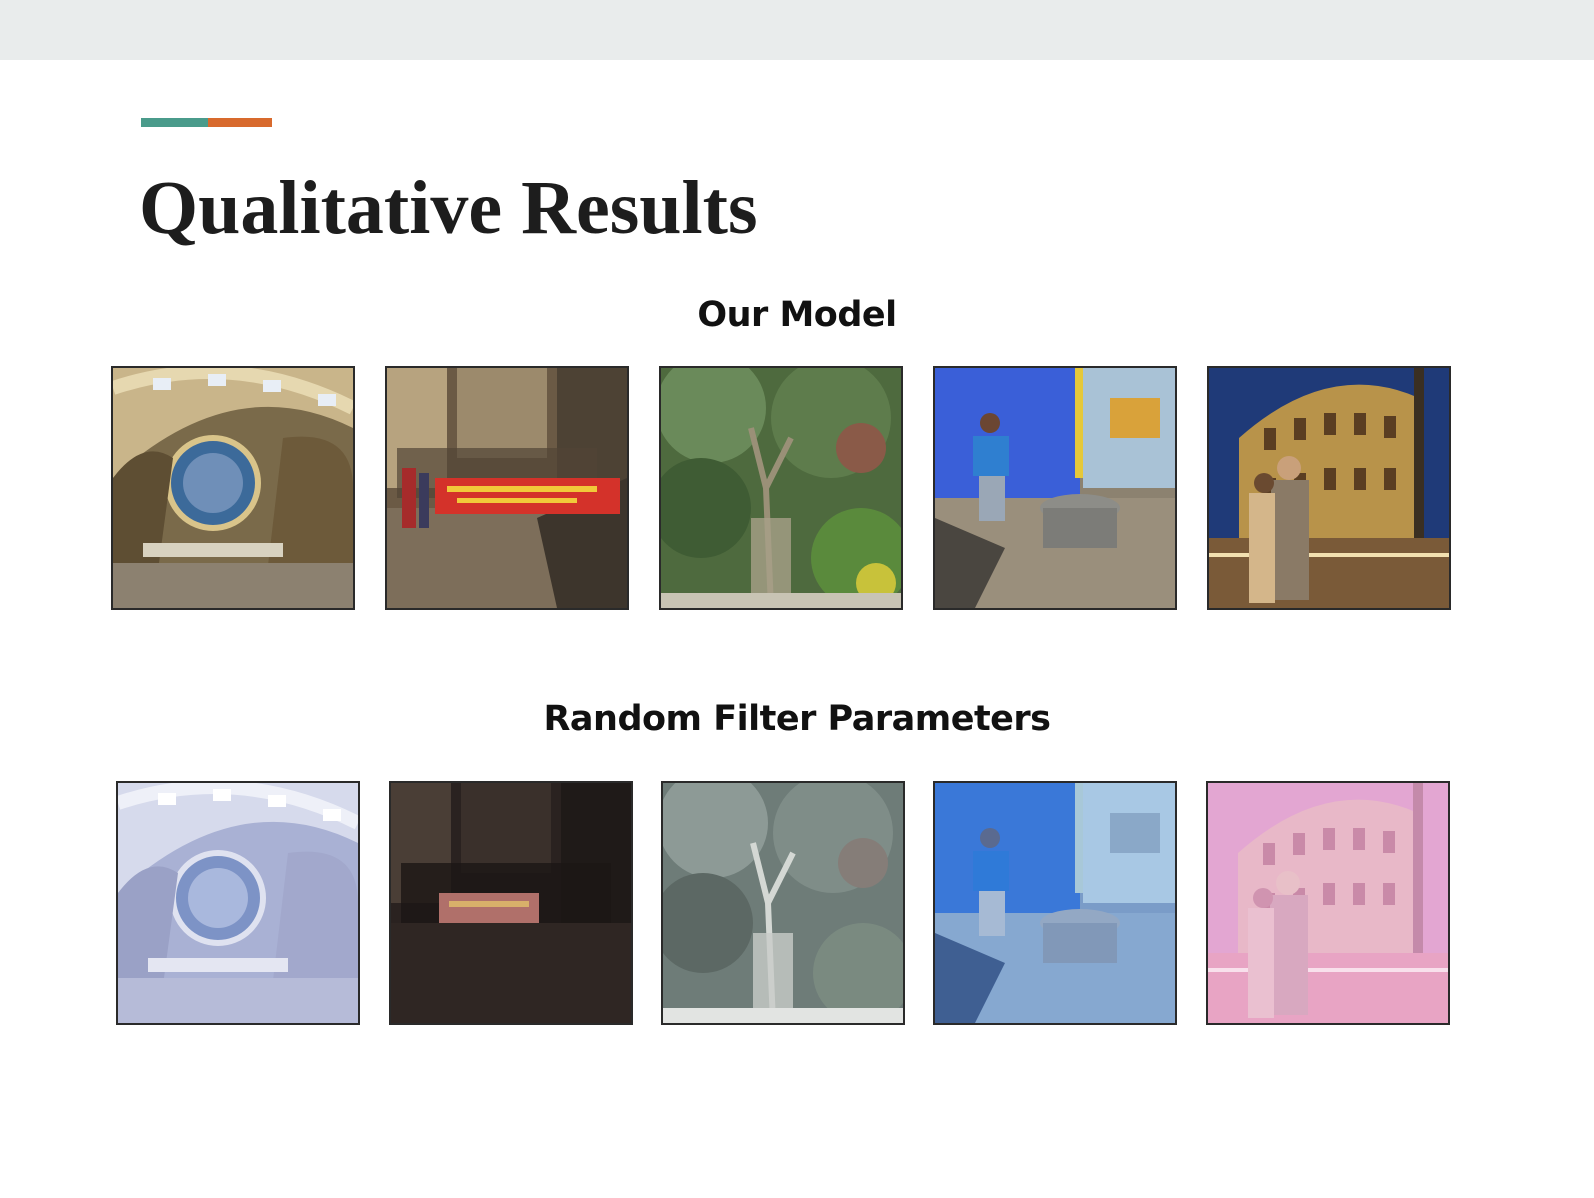  What do you see at coordinates (797, 30) in the screenshot?
I see `top-bar` at bounding box center [797, 30].